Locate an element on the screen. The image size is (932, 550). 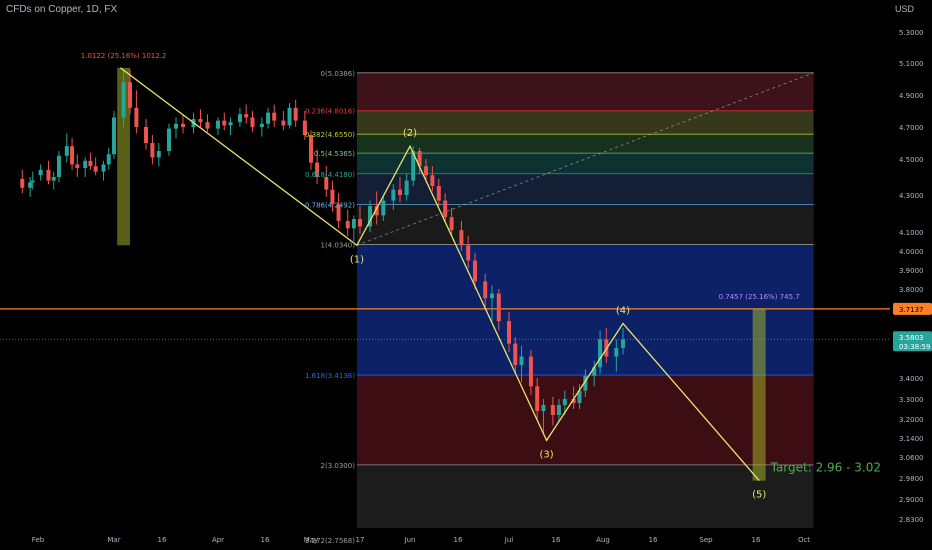
fib-label: 0.786(4.2492) is located at coordinates (330, 205).